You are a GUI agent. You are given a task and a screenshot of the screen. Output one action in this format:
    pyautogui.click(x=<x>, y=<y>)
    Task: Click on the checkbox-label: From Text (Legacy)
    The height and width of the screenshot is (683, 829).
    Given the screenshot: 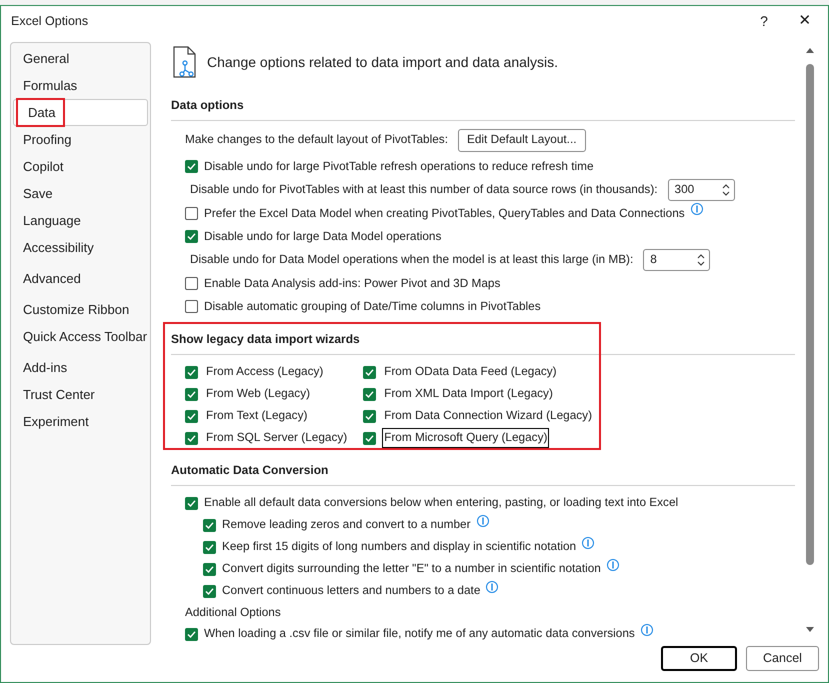 What is the action you would take?
    pyautogui.click(x=256, y=415)
    